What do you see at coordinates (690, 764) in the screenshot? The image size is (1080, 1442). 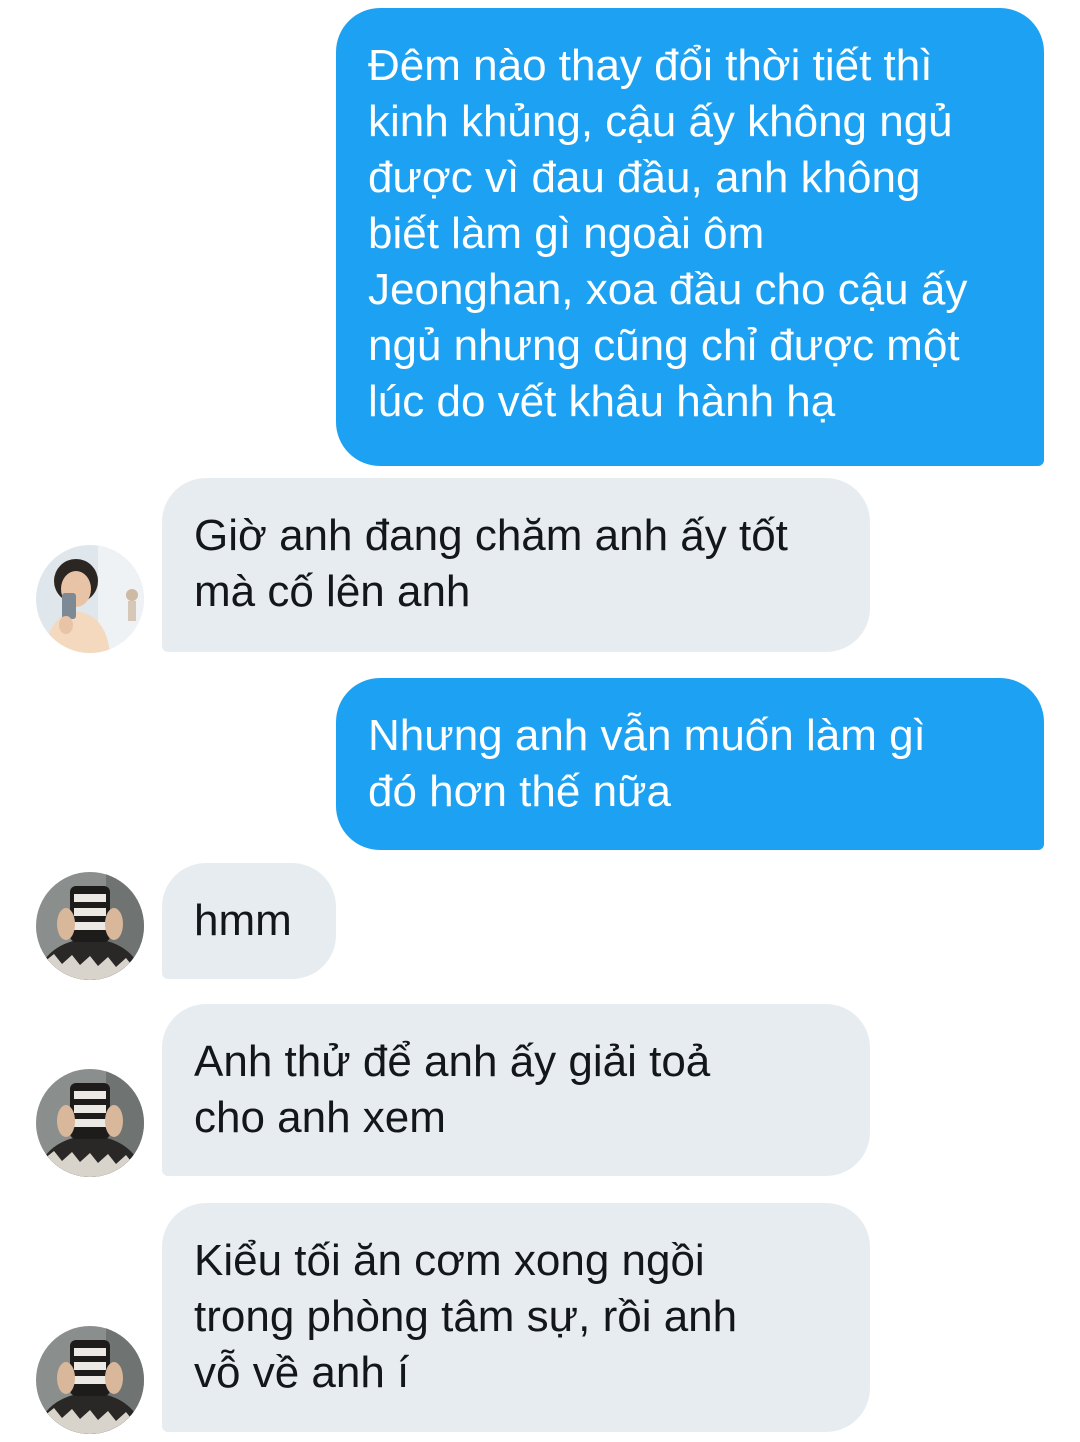 I see `sent-message-bubble: Nhưng anh vẫn muốn làm gì đó hơn thế nữa` at bounding box center [690, 764].